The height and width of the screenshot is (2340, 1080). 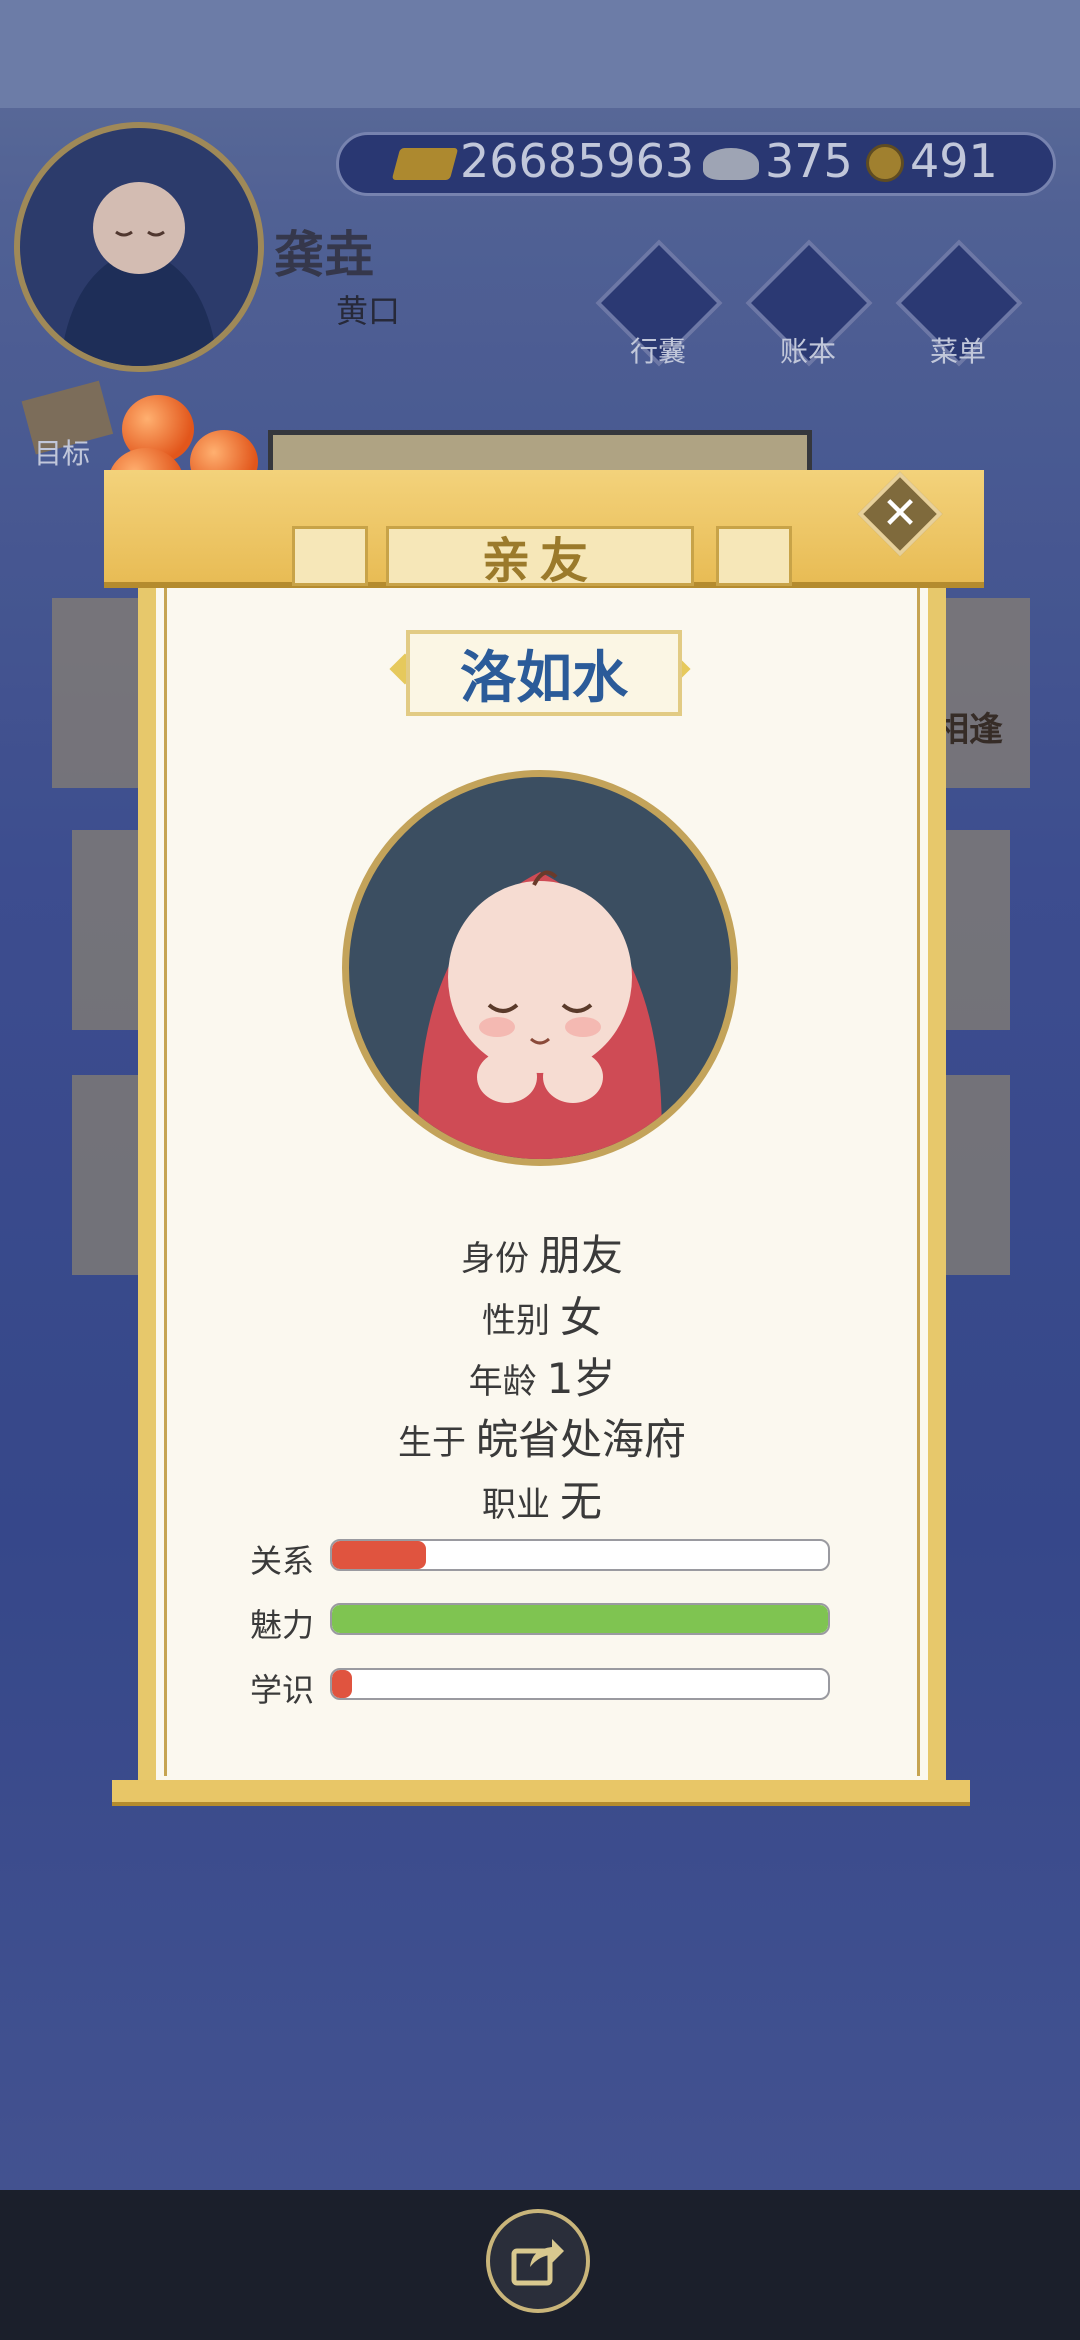 I want to click on info-label: 性别, so click(x=515, y=1321).